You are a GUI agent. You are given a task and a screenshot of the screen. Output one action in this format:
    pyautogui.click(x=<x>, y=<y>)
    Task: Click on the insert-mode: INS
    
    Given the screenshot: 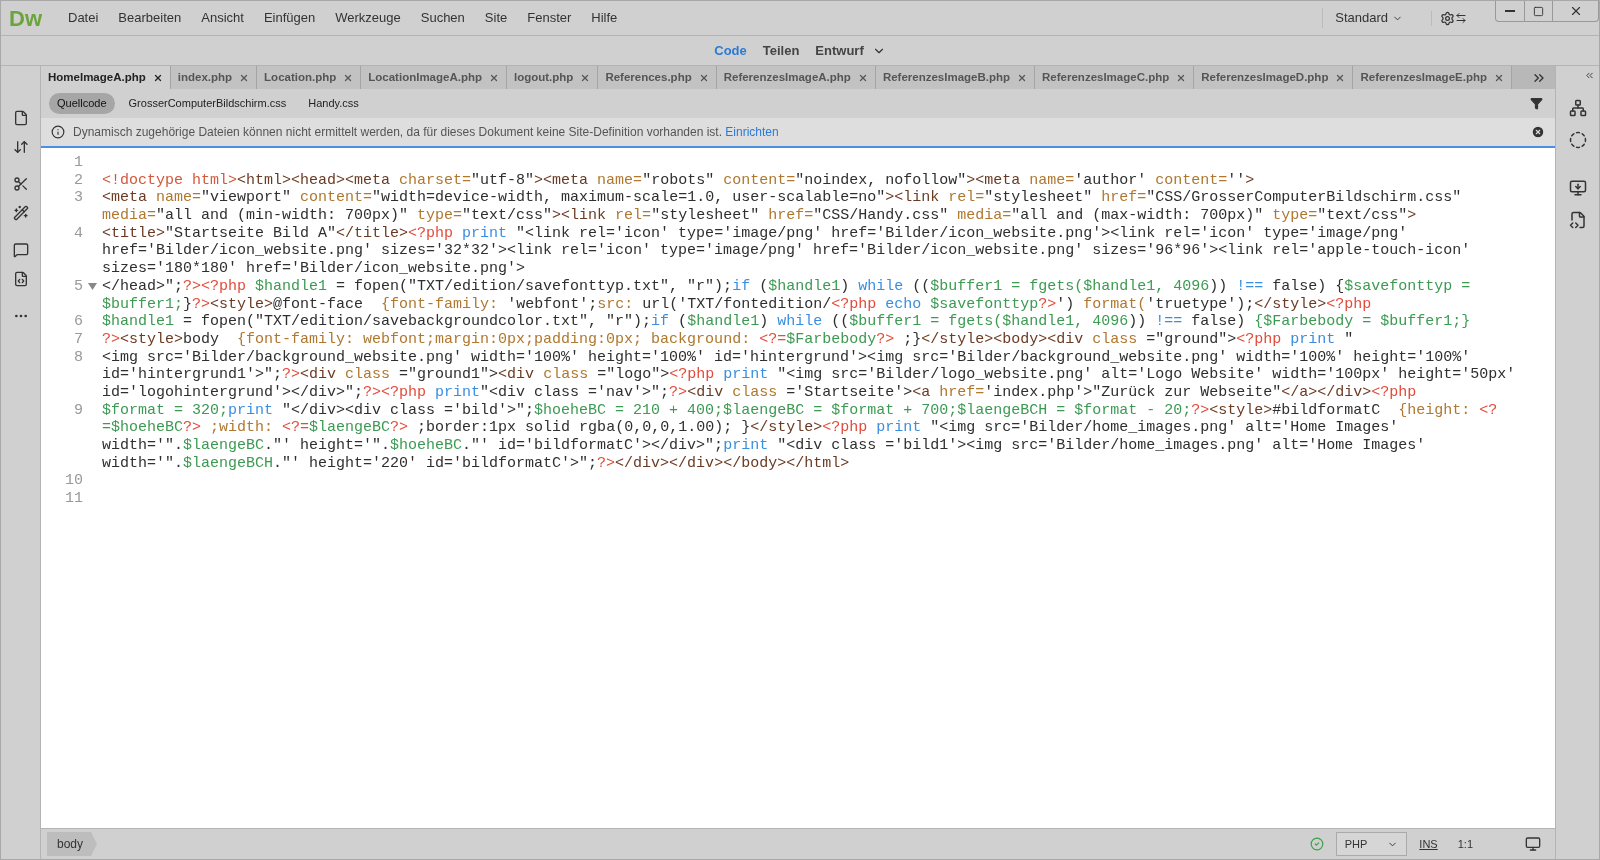 What is the action you would take?
    pyautogui.click(x=1428, y=844)
    